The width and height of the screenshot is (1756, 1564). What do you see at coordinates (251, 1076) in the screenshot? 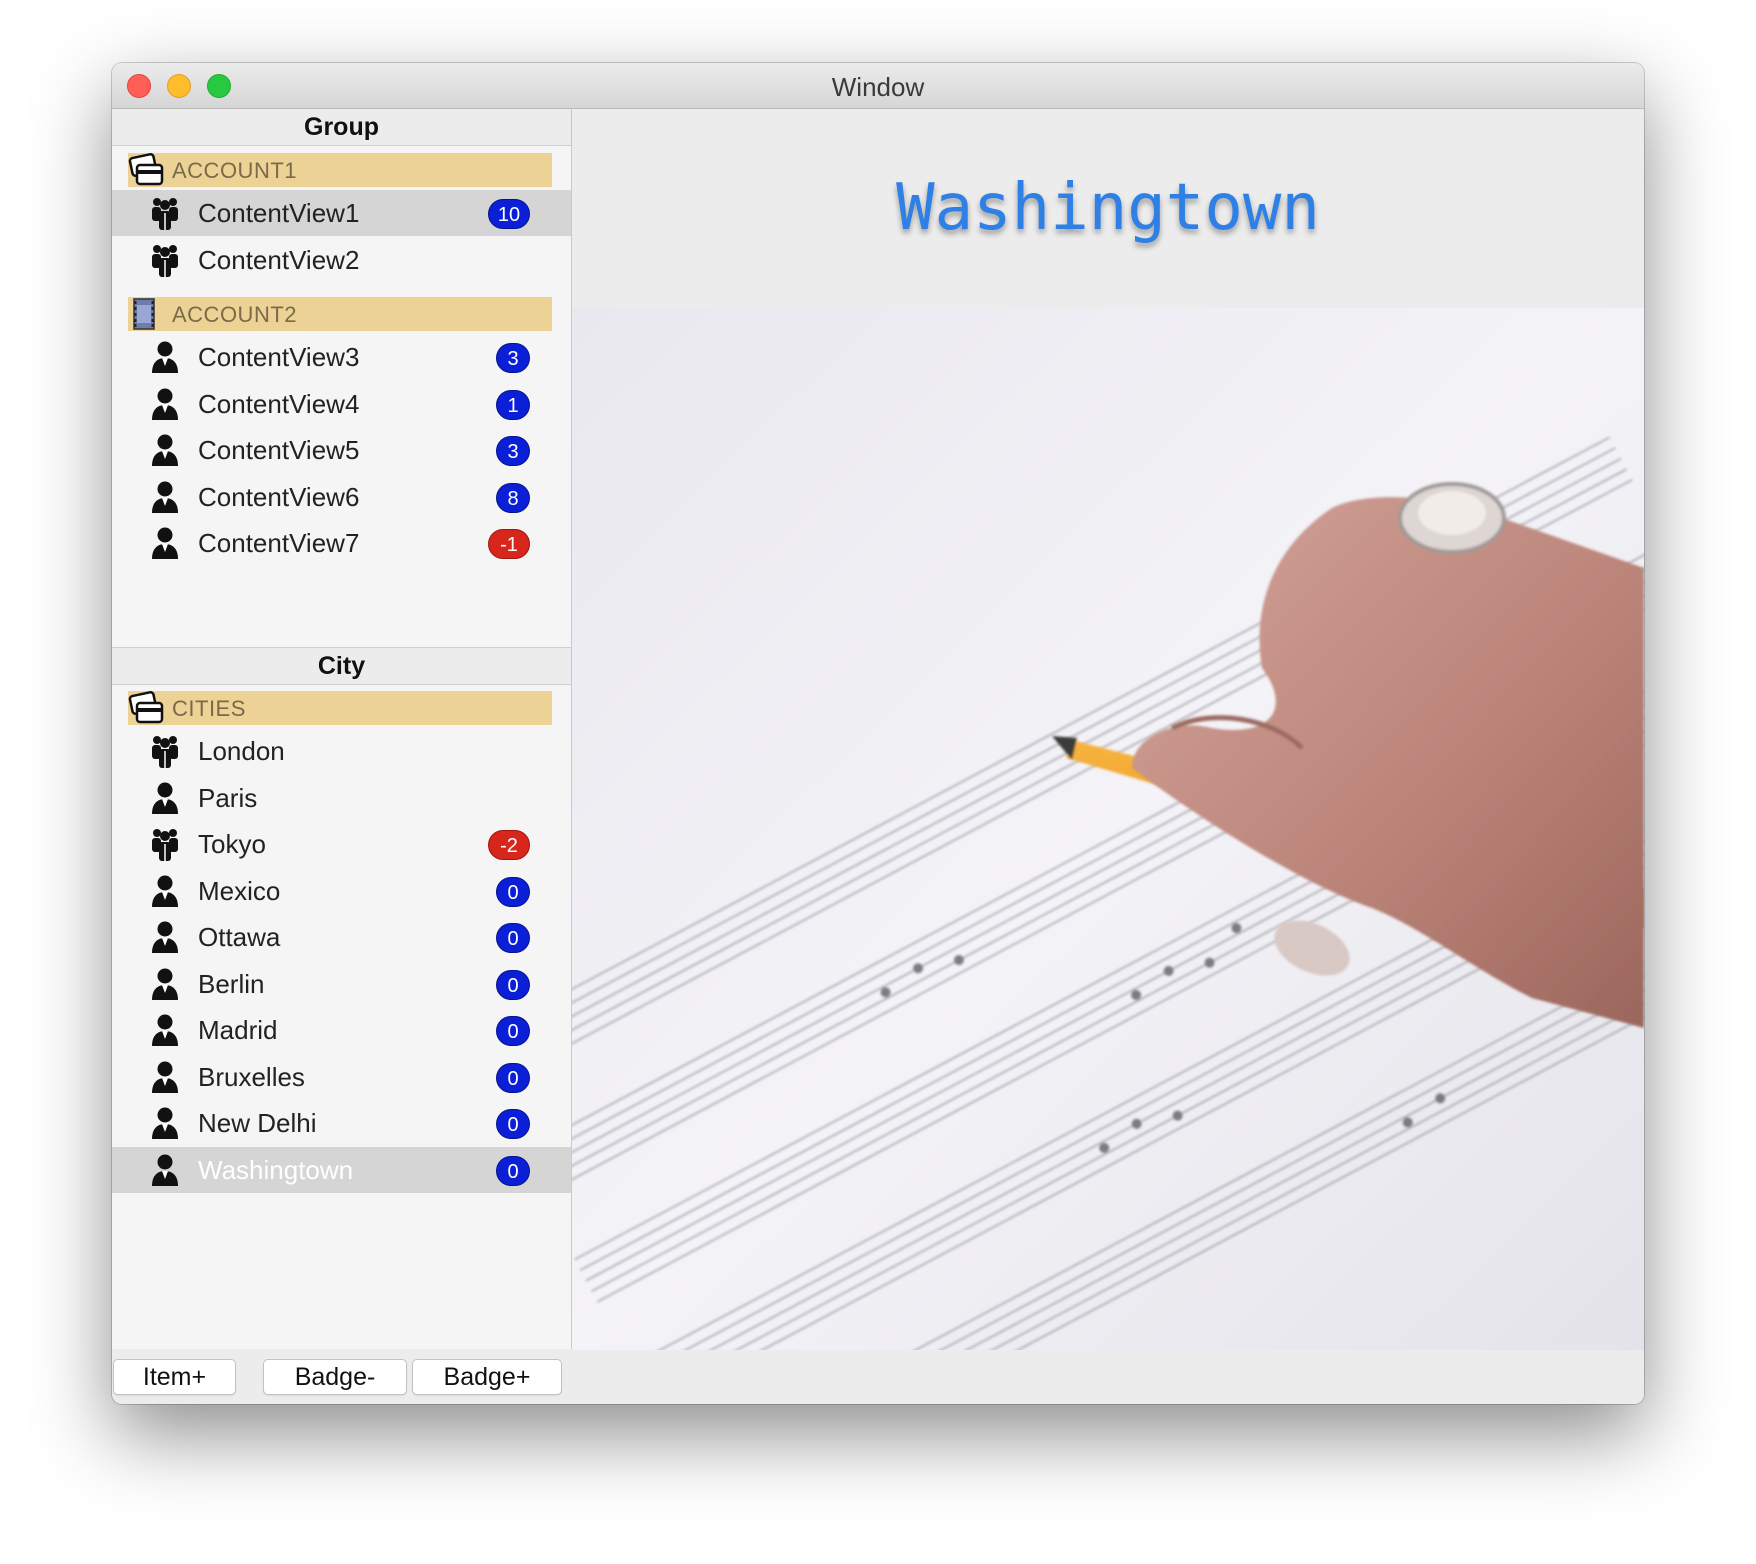
I see `list-item-label: Bruxelles` at bounding box center [251, 1076].